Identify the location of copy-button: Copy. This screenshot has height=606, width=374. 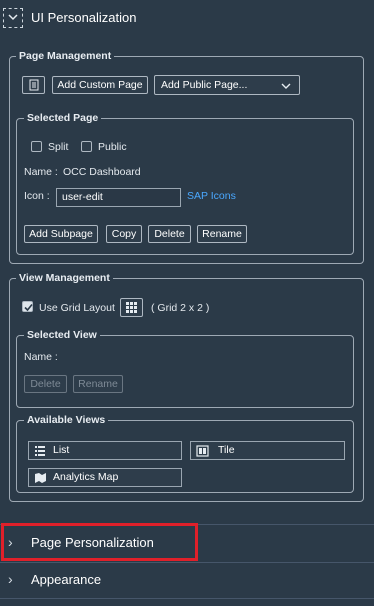
(124, 234).